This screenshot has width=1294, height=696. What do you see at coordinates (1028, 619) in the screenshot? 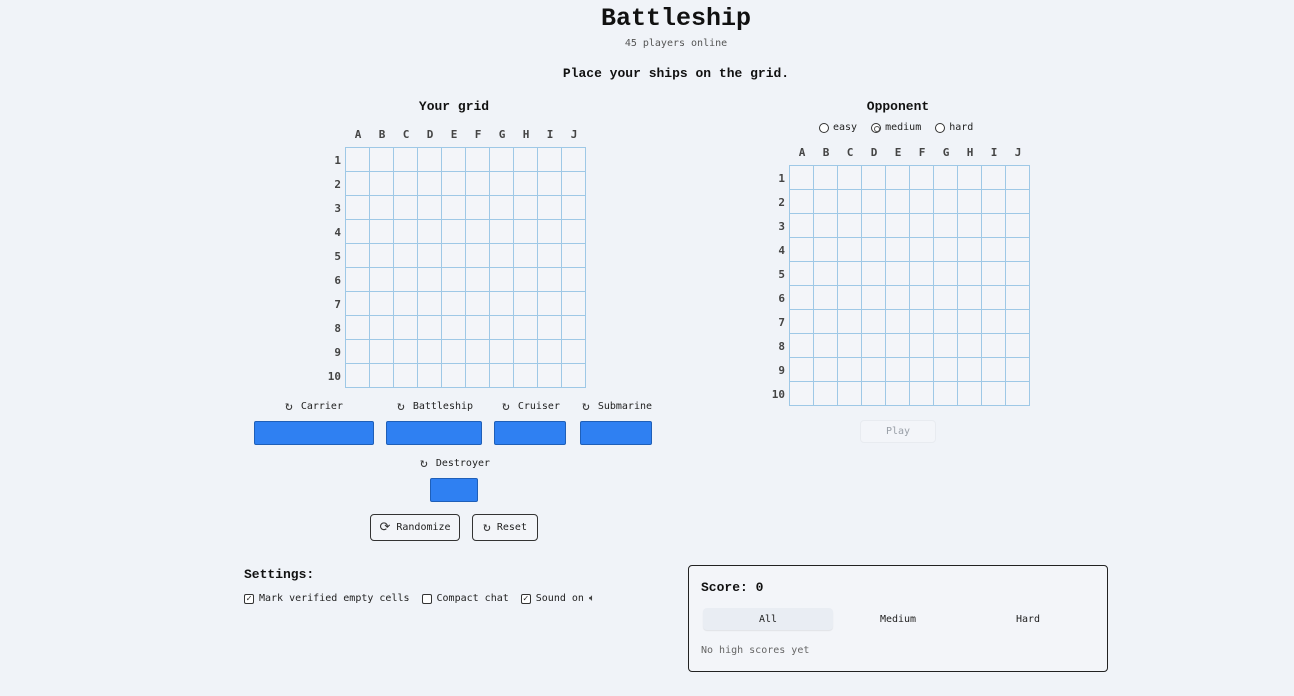
I see `tab-hard: Hard` at bounding box center [1028, 619].